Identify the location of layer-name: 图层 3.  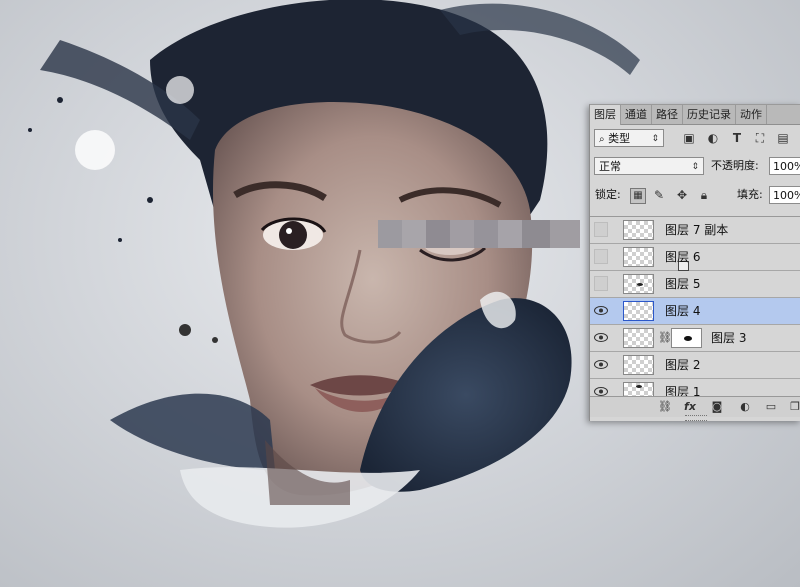
(728, 338).